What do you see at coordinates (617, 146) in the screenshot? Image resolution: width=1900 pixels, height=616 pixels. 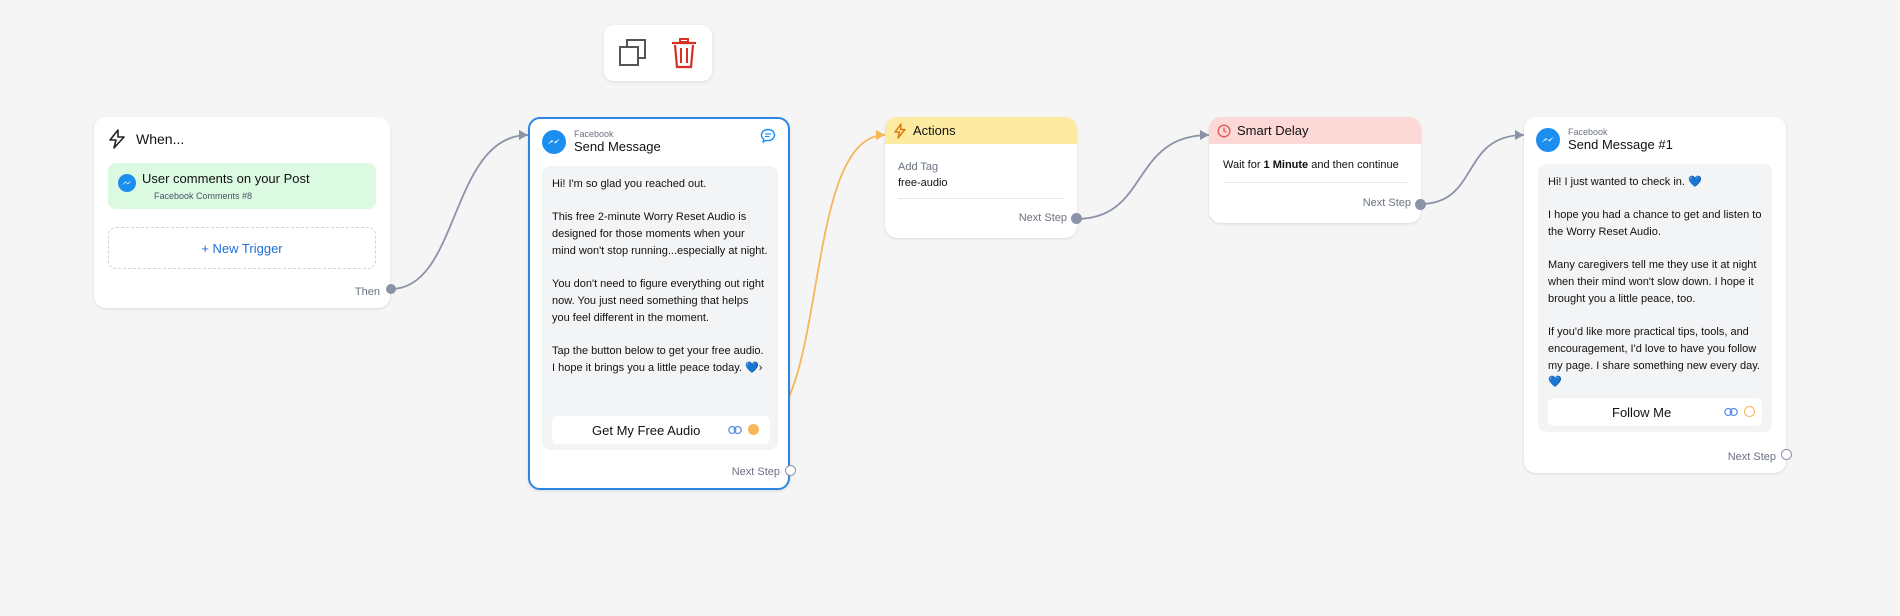 I see `send-message-title: Send Message` at bounding box center [617, 146].